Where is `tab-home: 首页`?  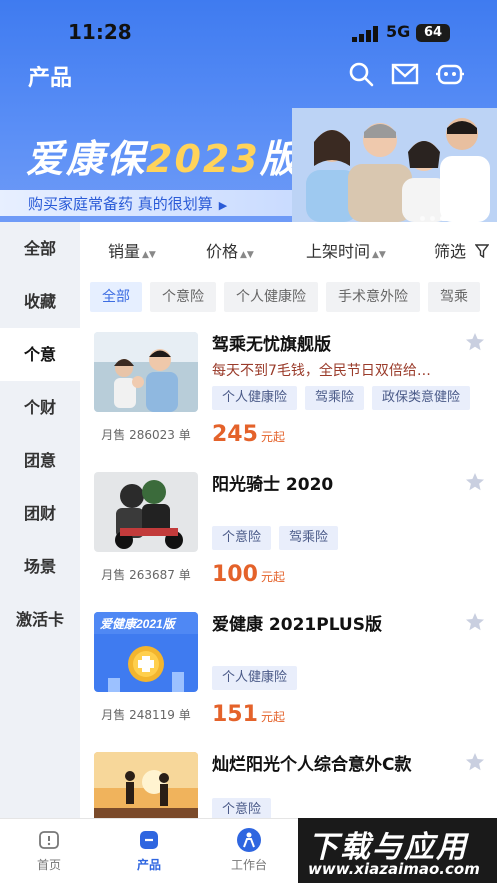
tab-home: 首页 is located at coordinates (49, 850).